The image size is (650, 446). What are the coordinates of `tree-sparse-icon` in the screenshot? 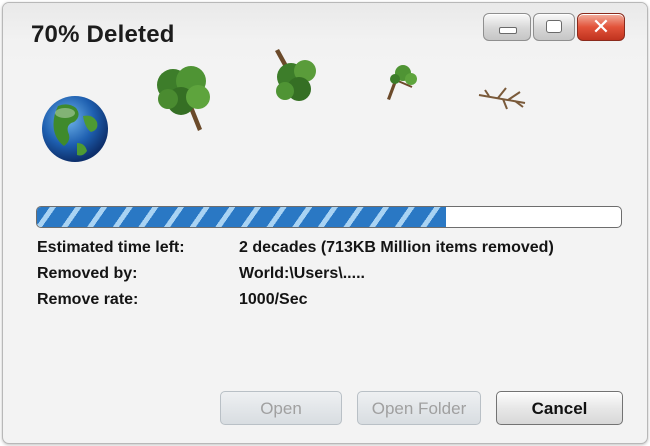 It's located at (402, 82).